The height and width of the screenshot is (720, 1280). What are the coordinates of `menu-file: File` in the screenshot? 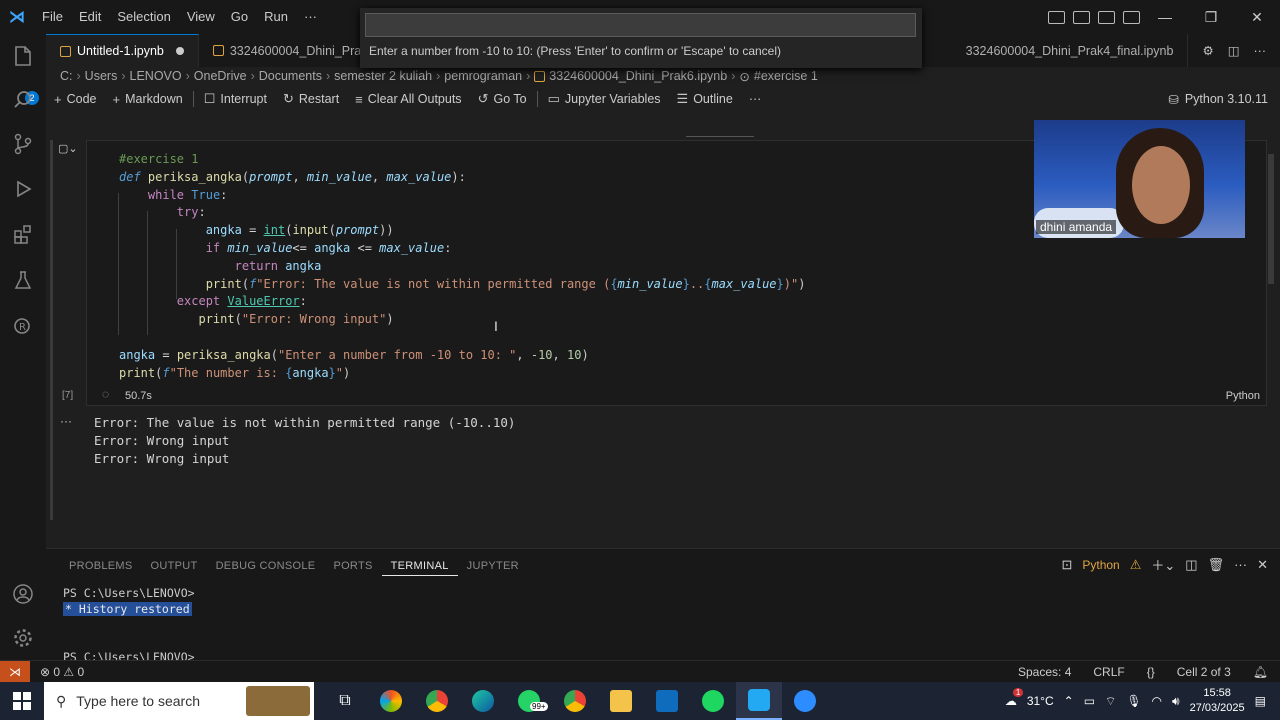 It's located at (52, 17).